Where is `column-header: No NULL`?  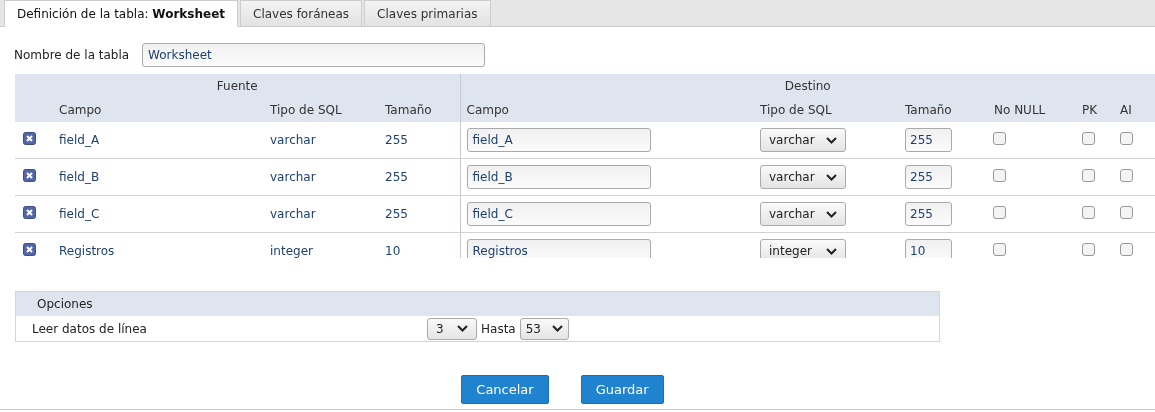
column-header: No NULL is located at coordinates (1020, 110).